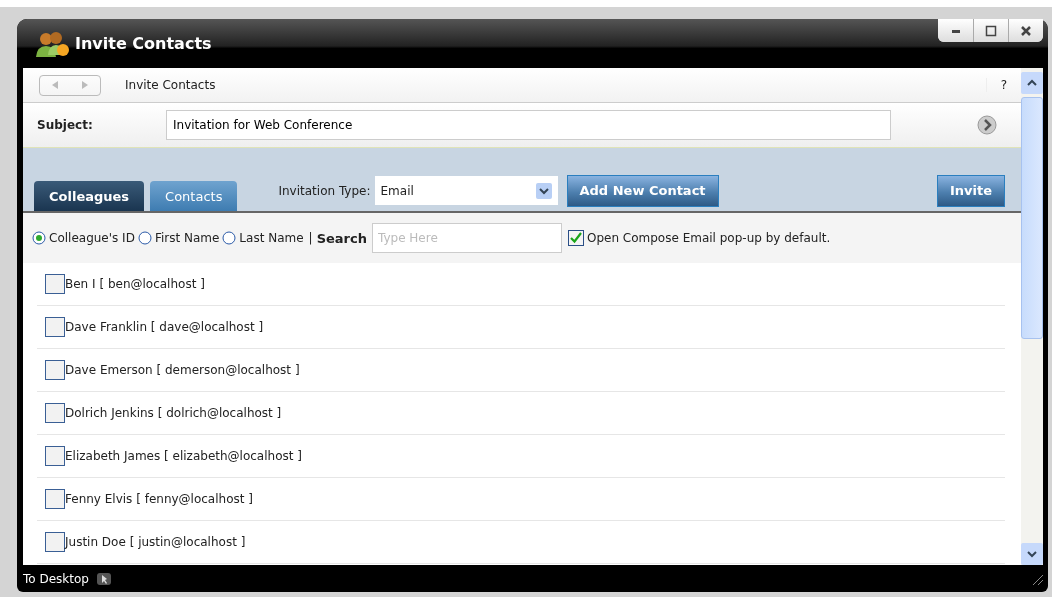 This screenshot has height=597, width=1052. Describe the element at coordinates (103, 578) in the screenshot. I see `cursor-icon` at that location.